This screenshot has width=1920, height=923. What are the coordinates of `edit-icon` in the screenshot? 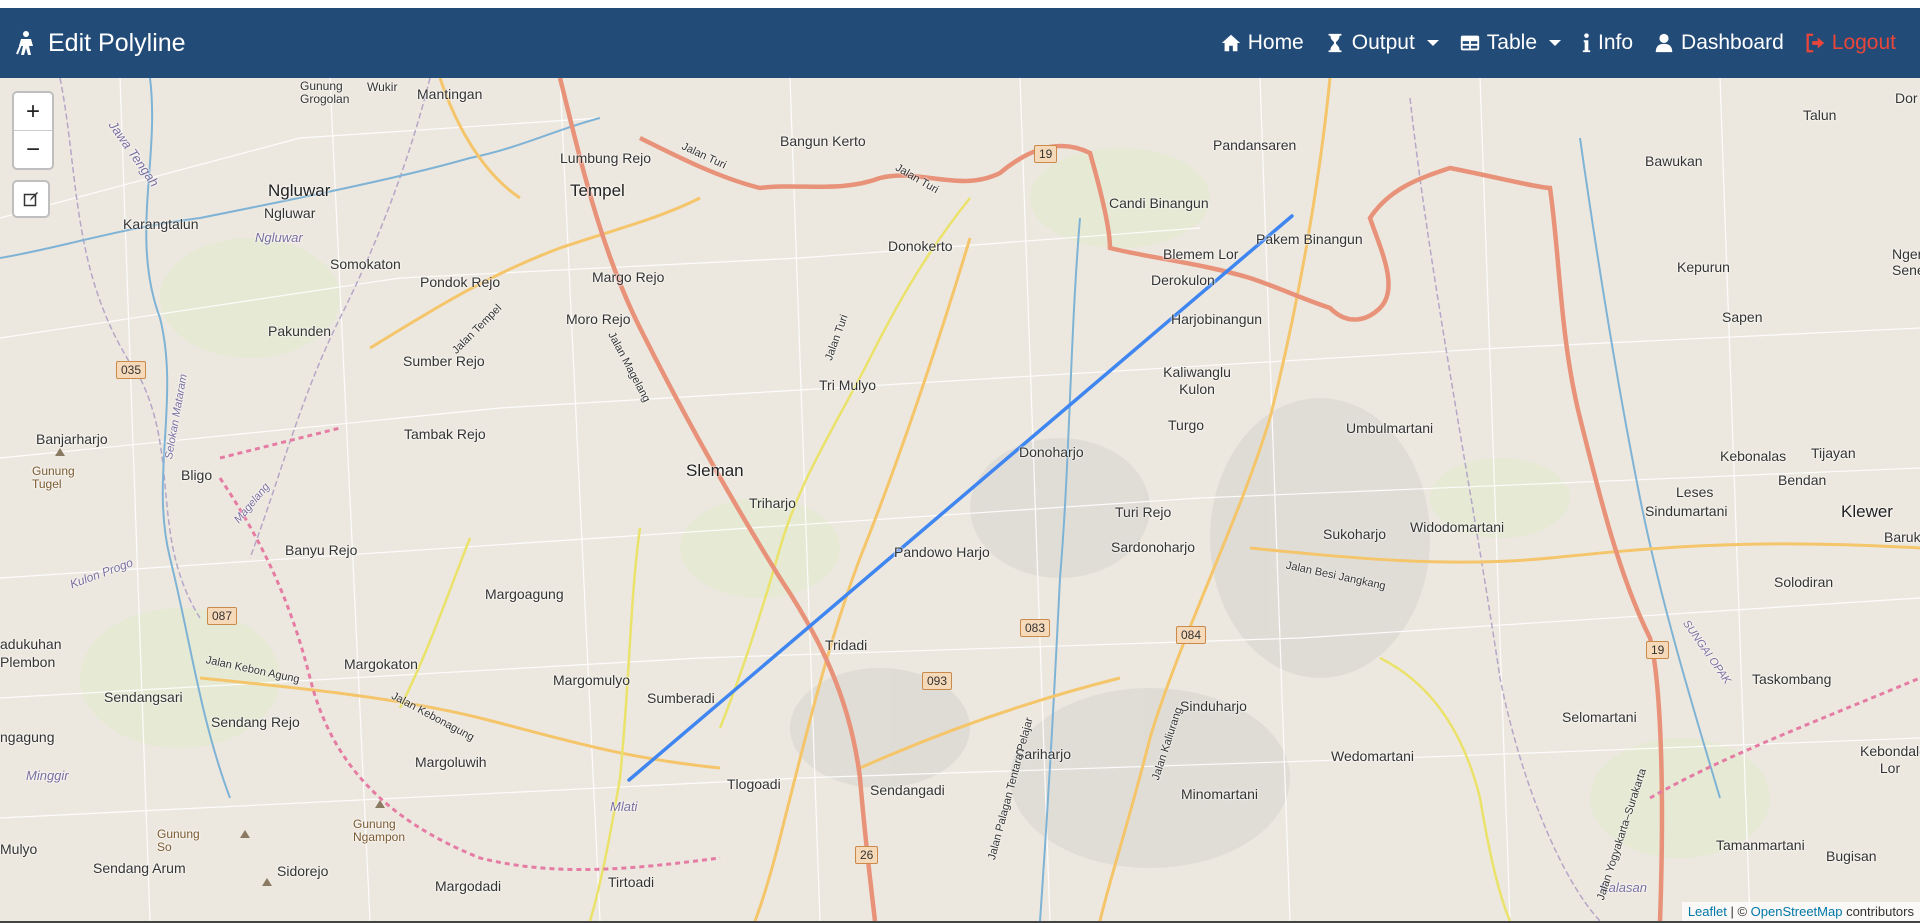 It's located at (30, 199).